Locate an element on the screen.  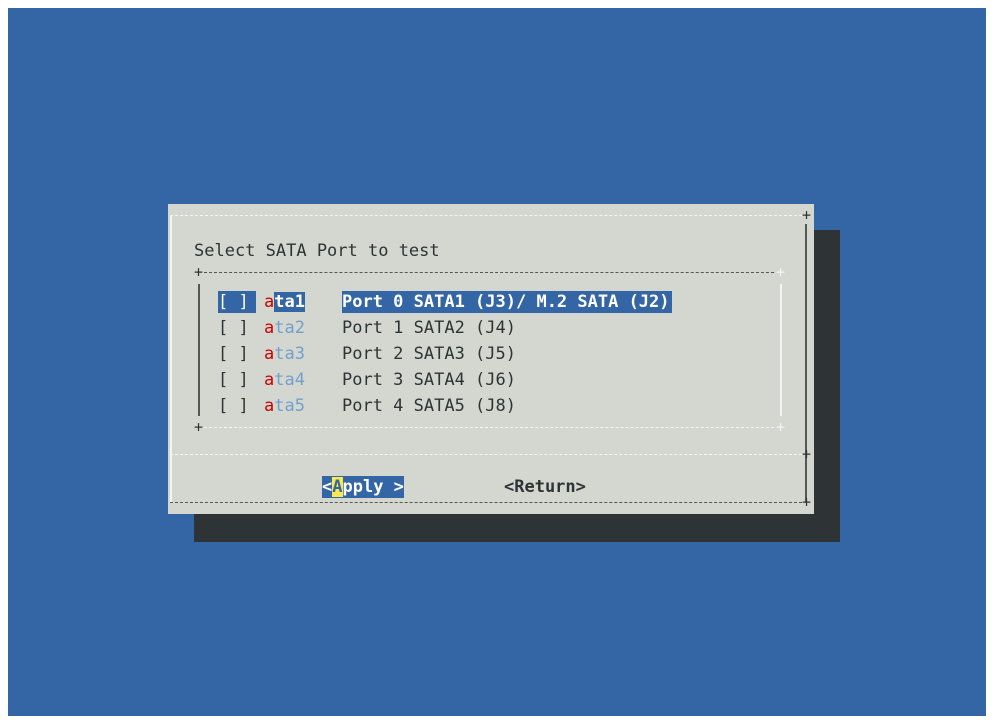
list-corner-top-right: + is located at coordinates (781, 272).